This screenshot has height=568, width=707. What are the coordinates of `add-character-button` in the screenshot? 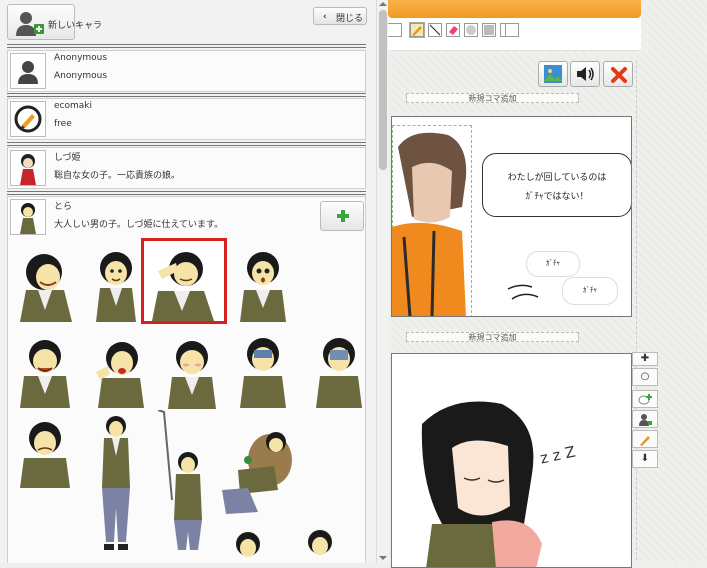 It's located at (645, 419).